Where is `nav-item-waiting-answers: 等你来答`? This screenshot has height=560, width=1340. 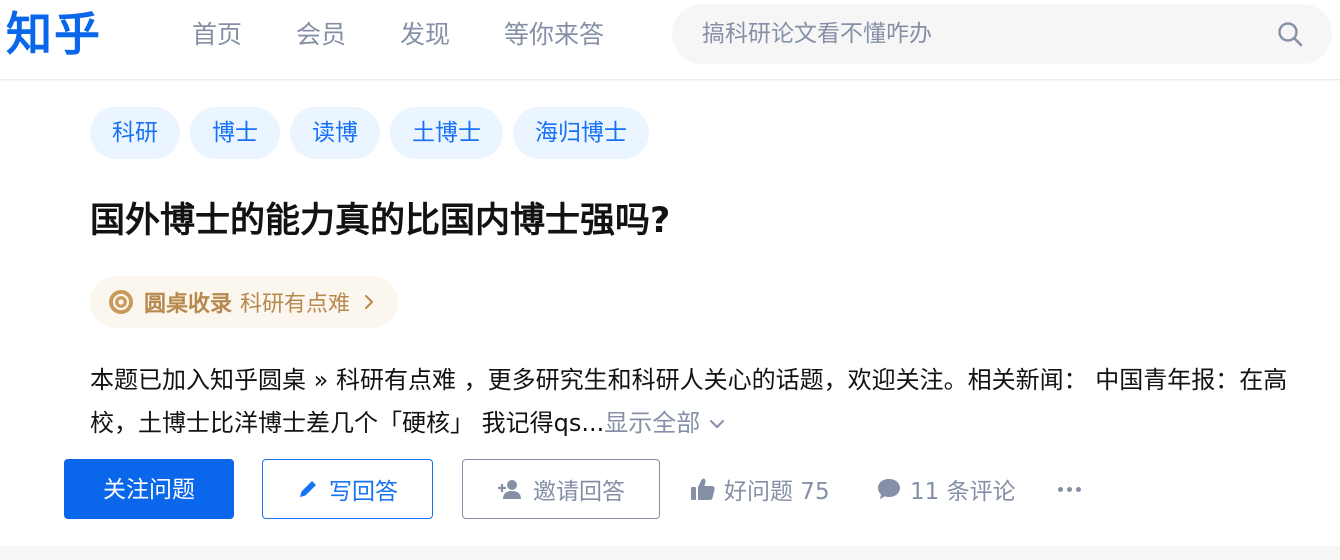 nav-item-waiting-answers: 等你来答 is located at coordinates (554, 35).